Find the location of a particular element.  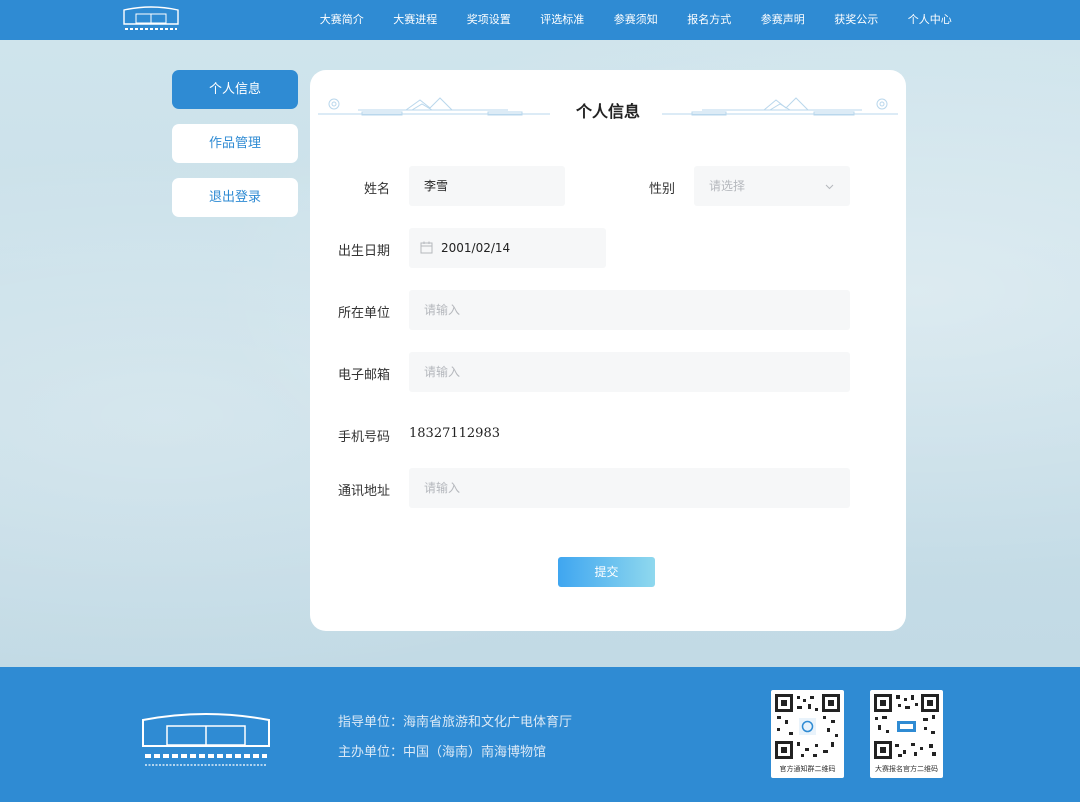

nav-item-notice: 参赛须知 is located at coordinates (636, 20).